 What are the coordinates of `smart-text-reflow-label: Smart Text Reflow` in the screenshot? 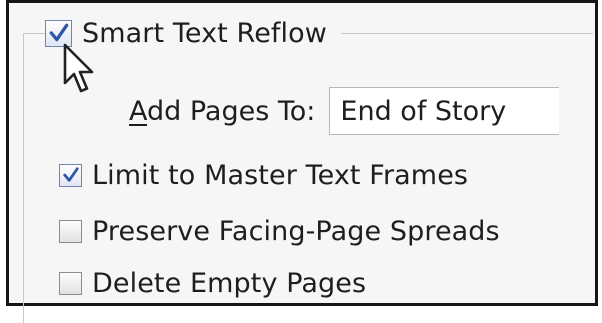 It's located at (204, 33).